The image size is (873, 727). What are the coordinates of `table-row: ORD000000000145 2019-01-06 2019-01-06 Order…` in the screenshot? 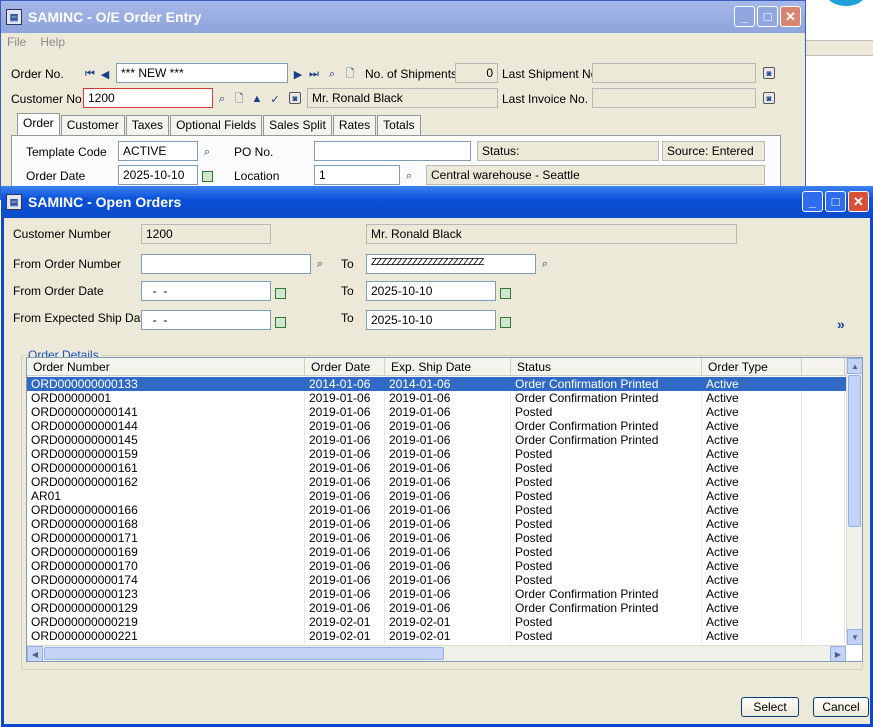 It's located at (444, 440).